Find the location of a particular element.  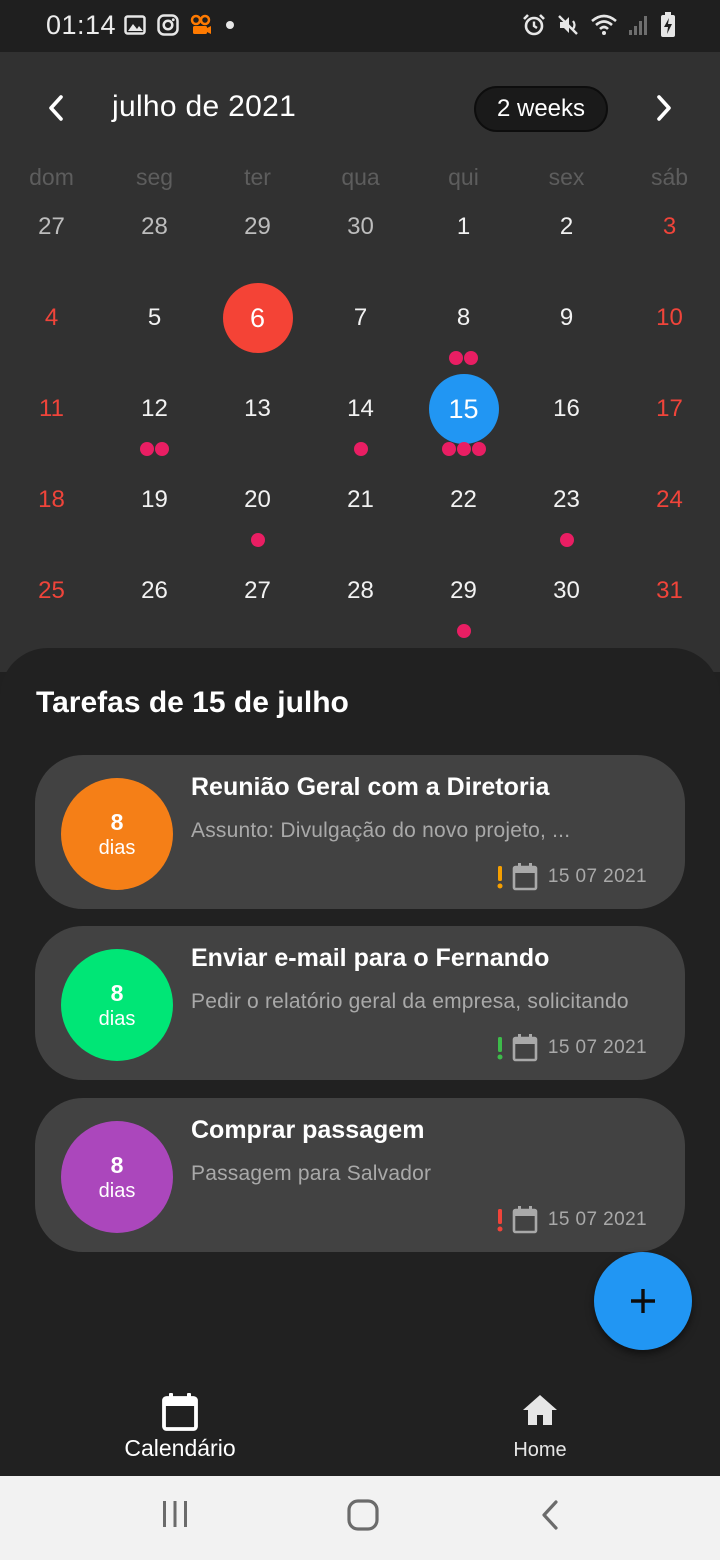

calendar-day: 21 is located at coordinates (360, 510).